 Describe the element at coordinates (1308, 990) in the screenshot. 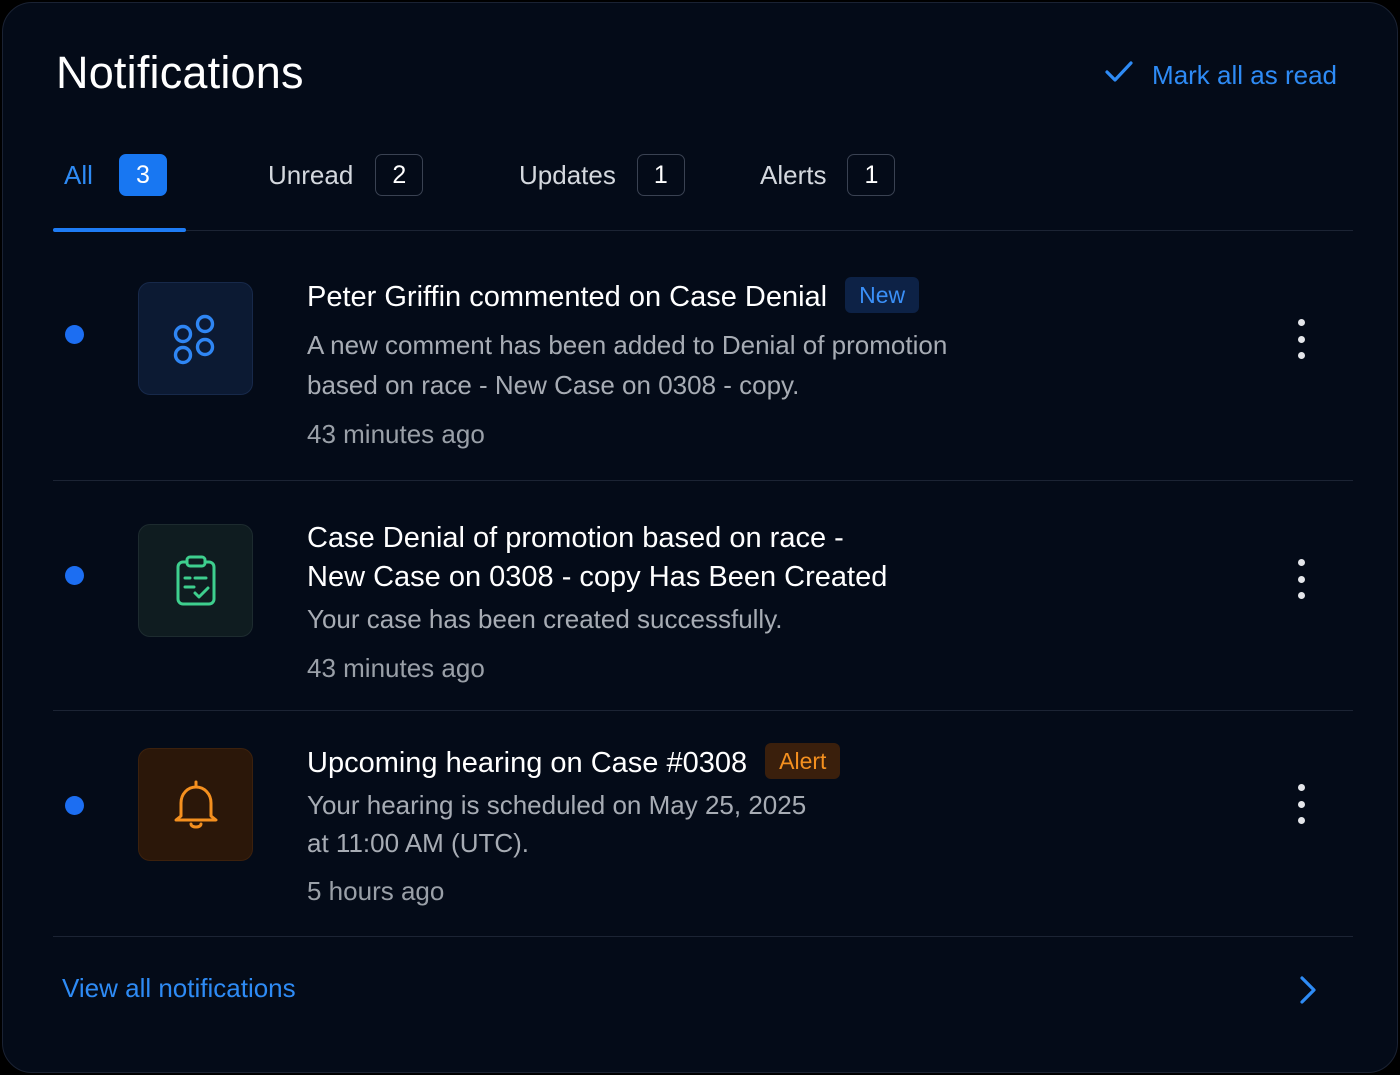

I see `chevron-right-icon` at that location.